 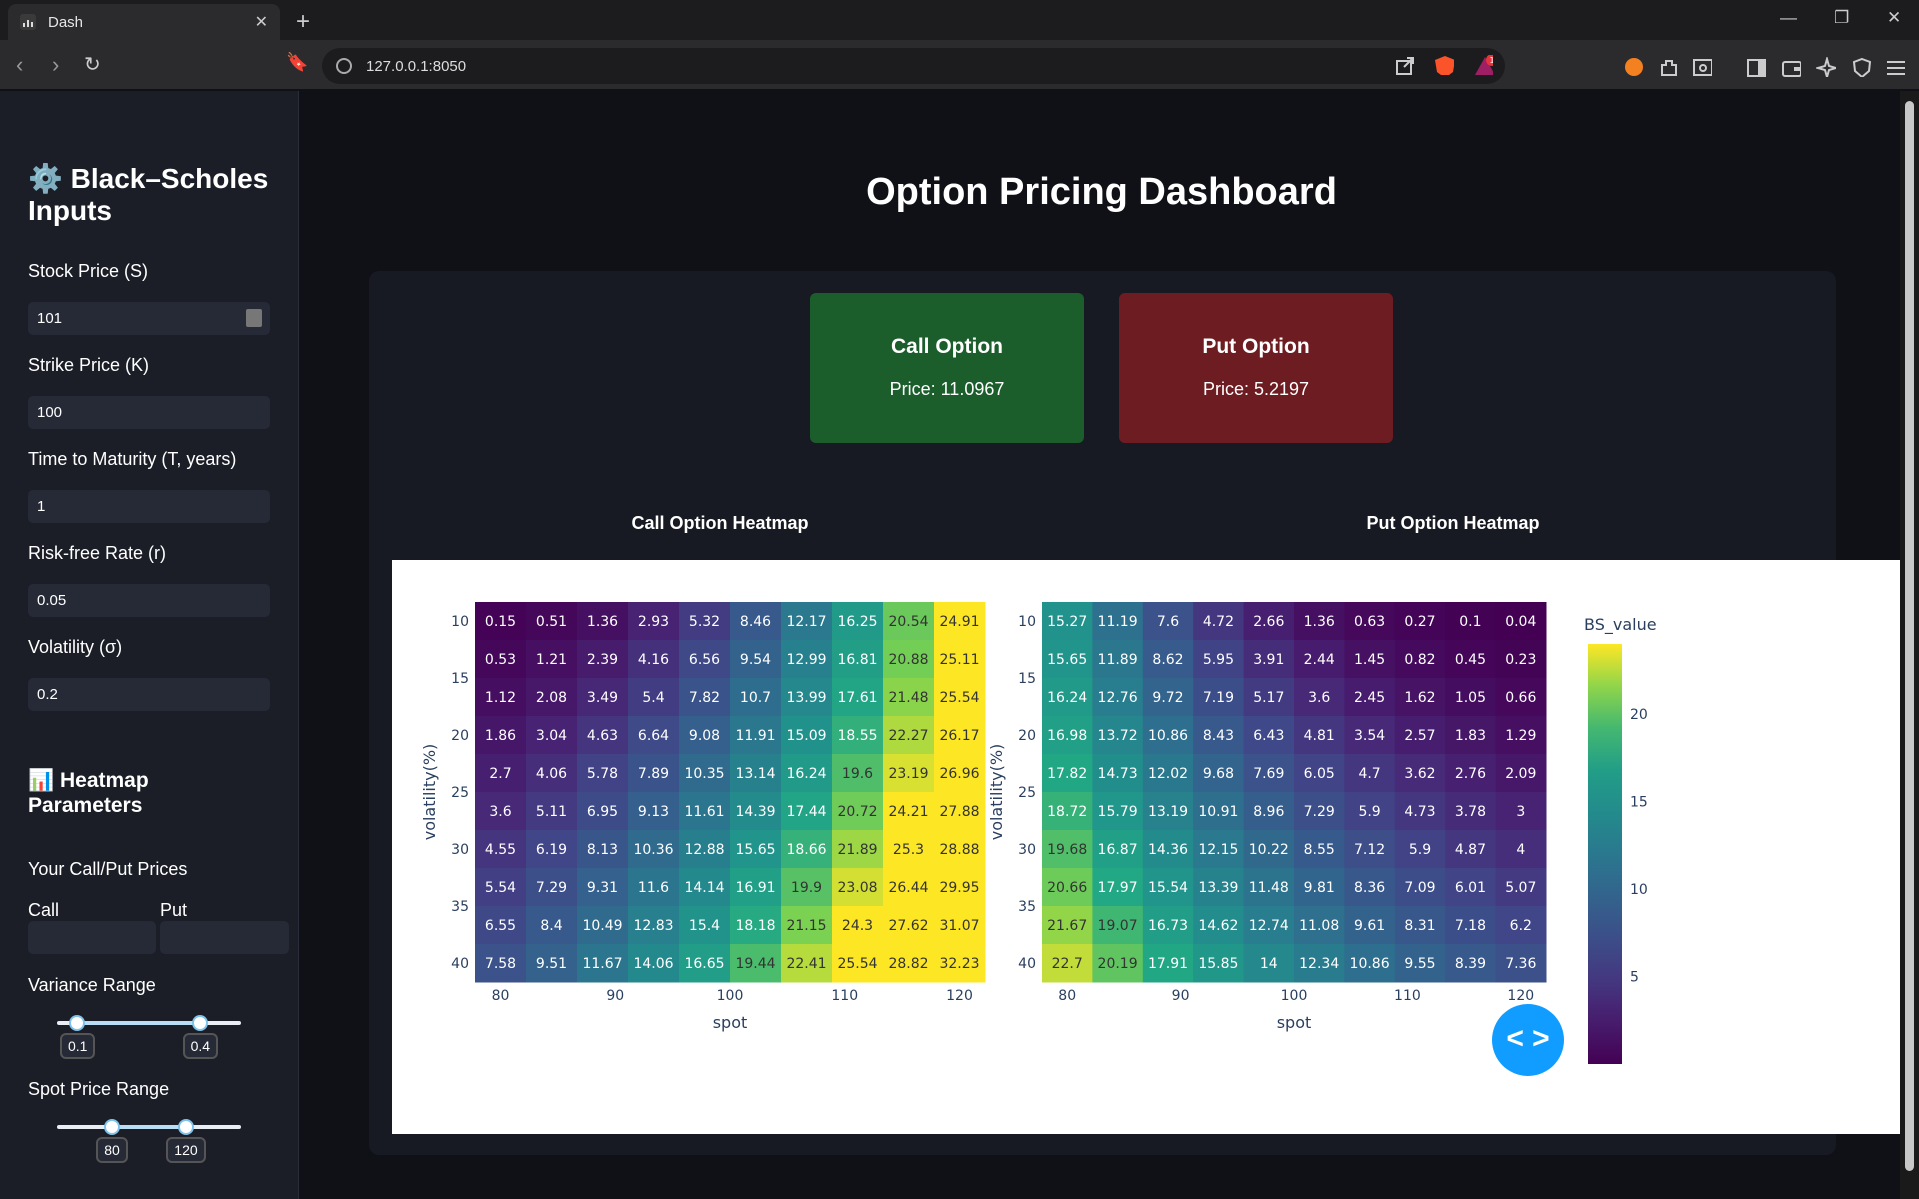 I want to click on browser-tab: Dash ✕, so click(x=144, y=22).